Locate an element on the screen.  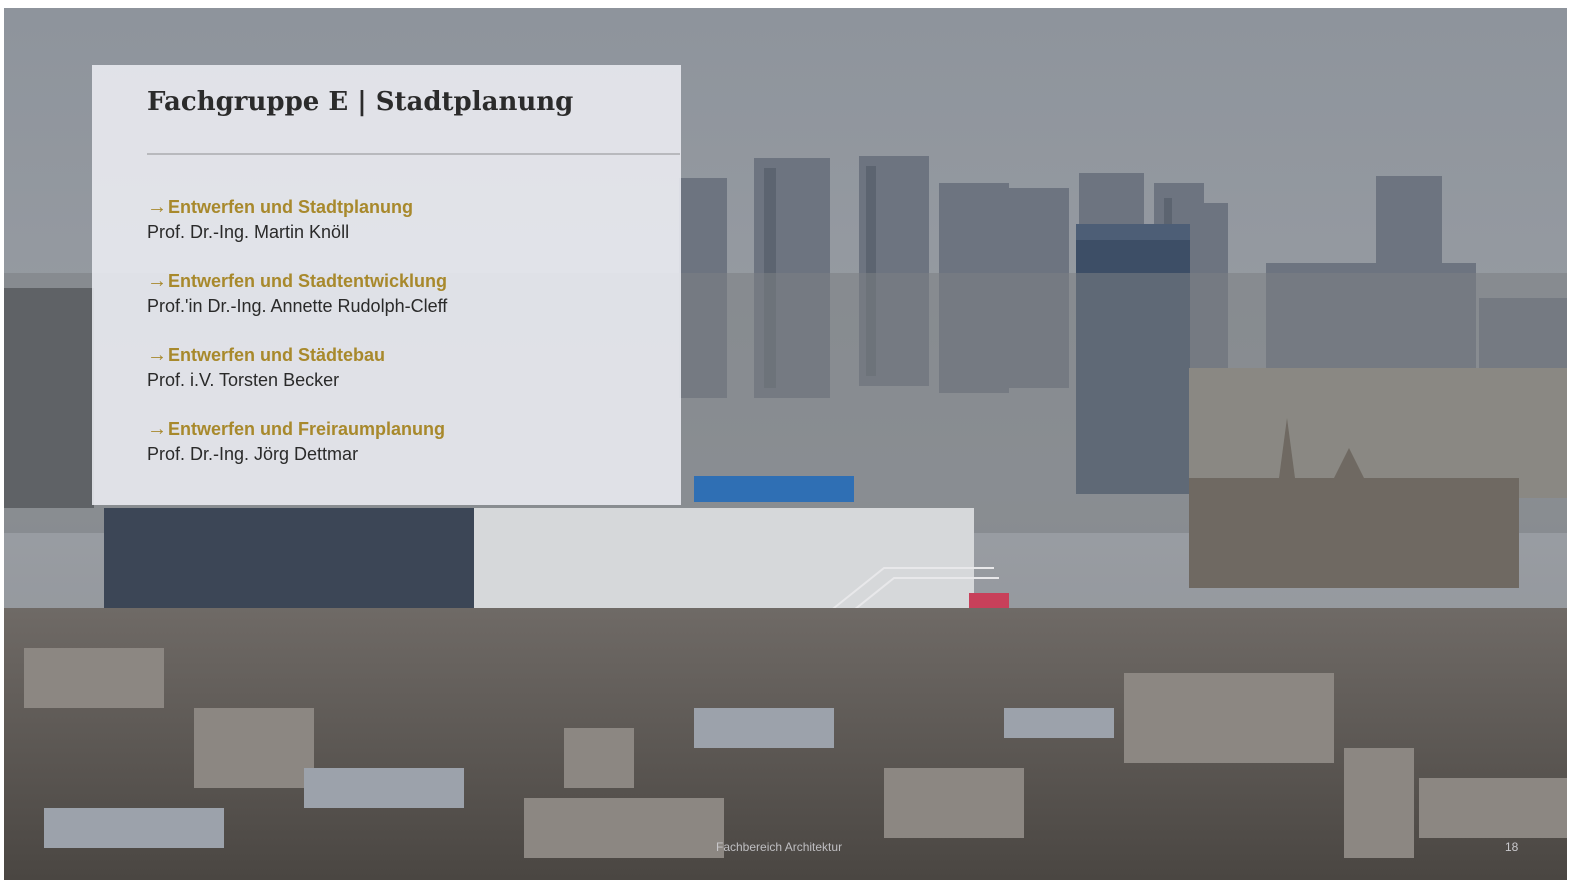
entry-heading-text: Entwerfen und Freiraumplanung is located at coordinates (307, 428).